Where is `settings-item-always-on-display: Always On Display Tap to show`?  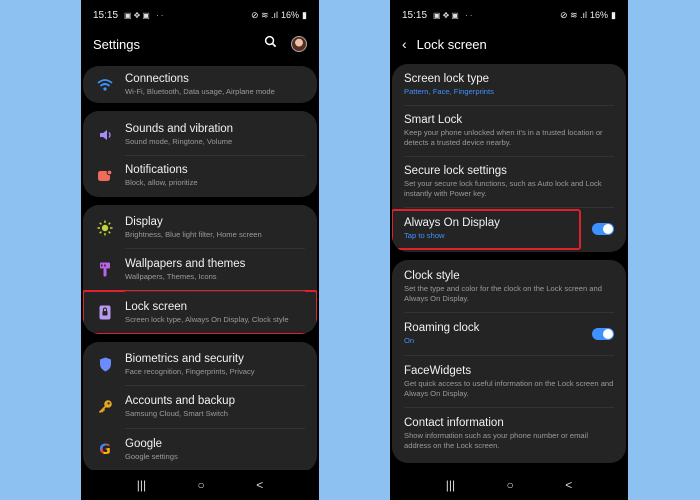 settings-item-always-on-display: Always On Display Tap to show is located at coordinates (509, 229).